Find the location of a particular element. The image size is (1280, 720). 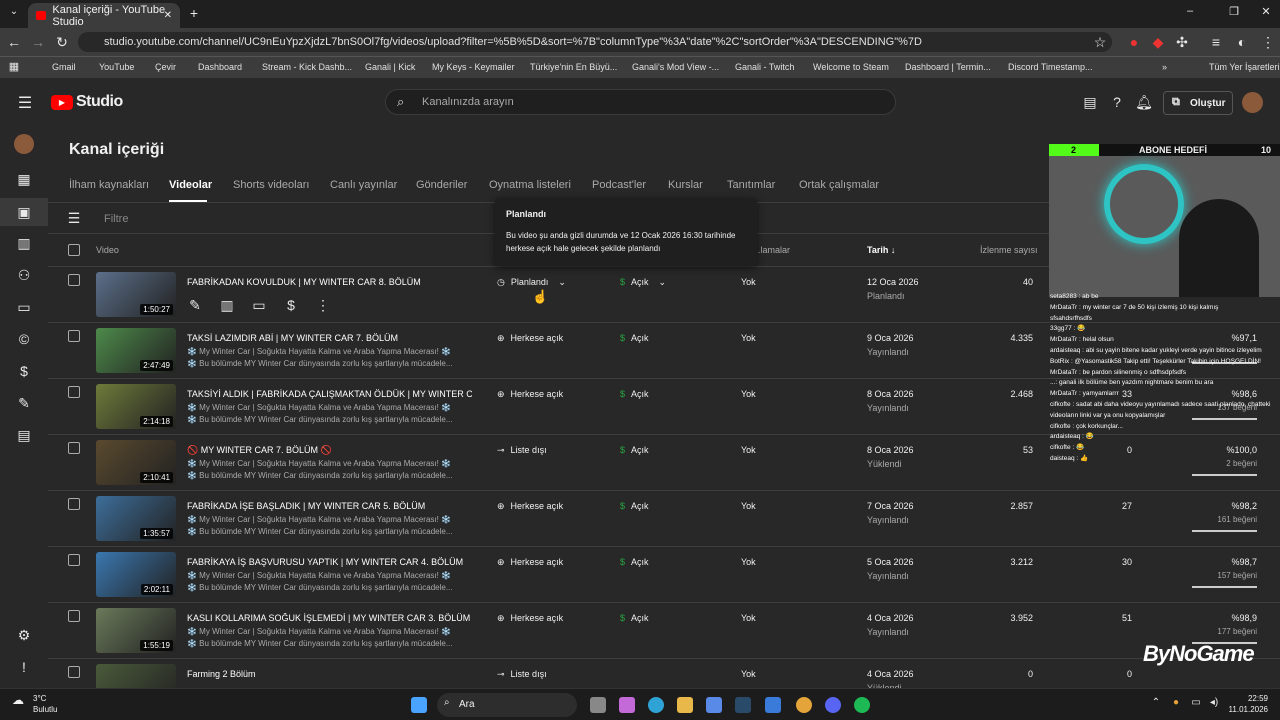

volume-icon: ◂) is located at coordinates (1214, 702).